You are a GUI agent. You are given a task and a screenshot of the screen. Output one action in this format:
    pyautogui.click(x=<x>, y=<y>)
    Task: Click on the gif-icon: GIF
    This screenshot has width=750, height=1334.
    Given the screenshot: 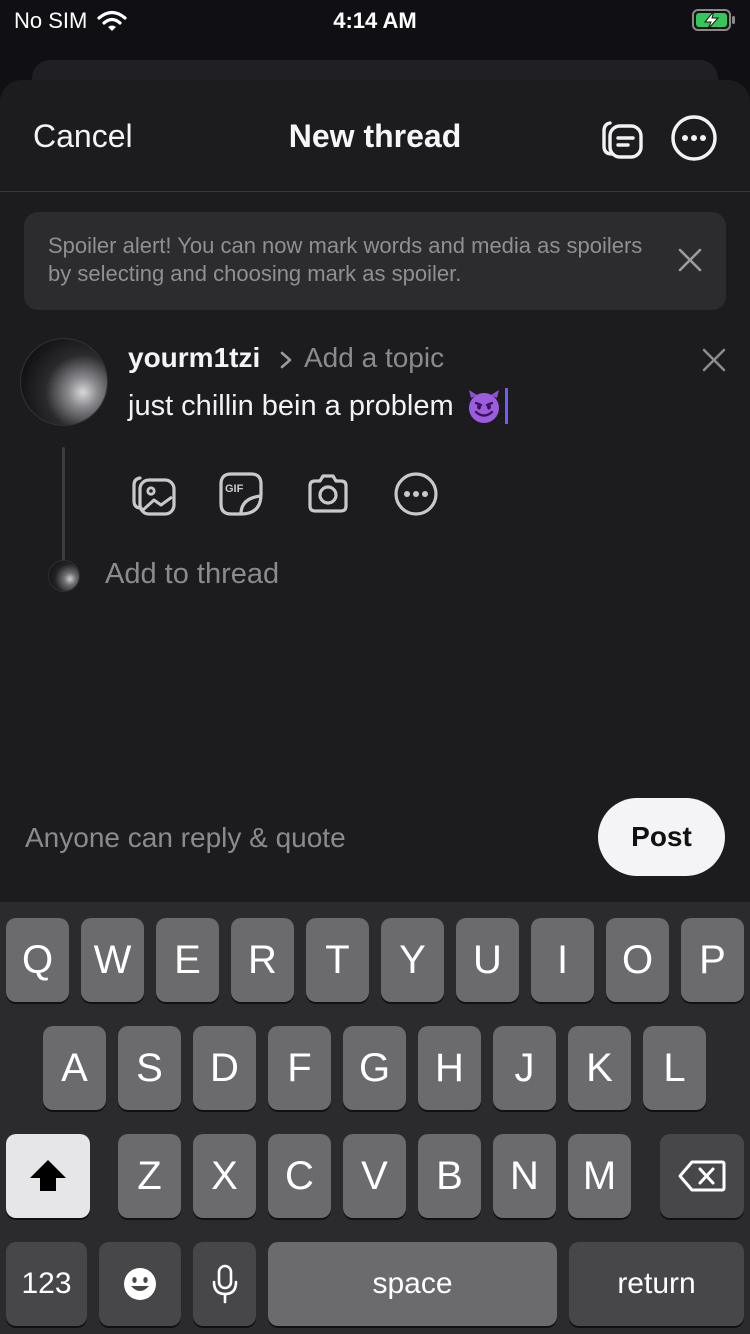 What is the action you would take?
    pyautogui.click(x=241, y=494)
    